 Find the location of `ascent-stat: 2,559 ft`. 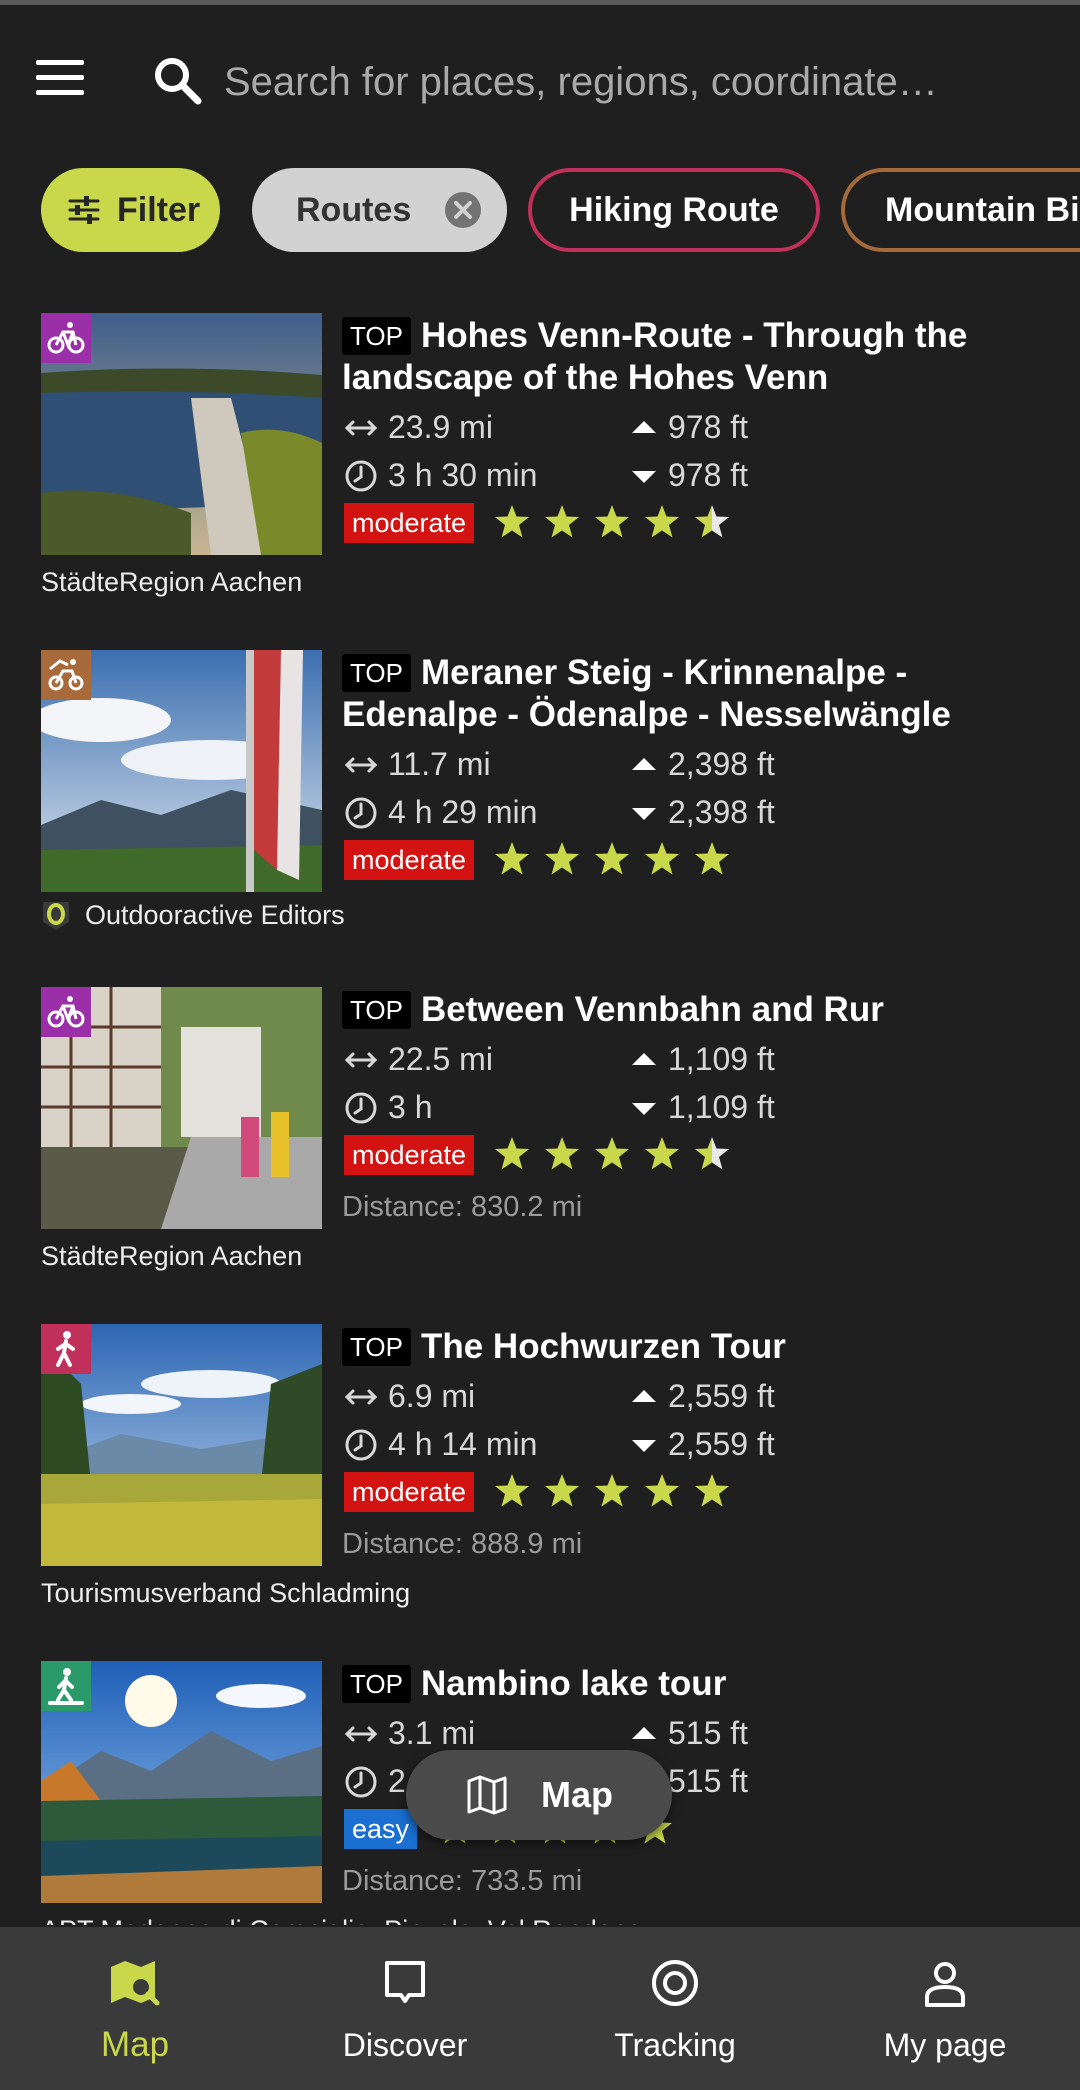

ascent-stat: 2,559 ft is located at coordinates (702, 1396).